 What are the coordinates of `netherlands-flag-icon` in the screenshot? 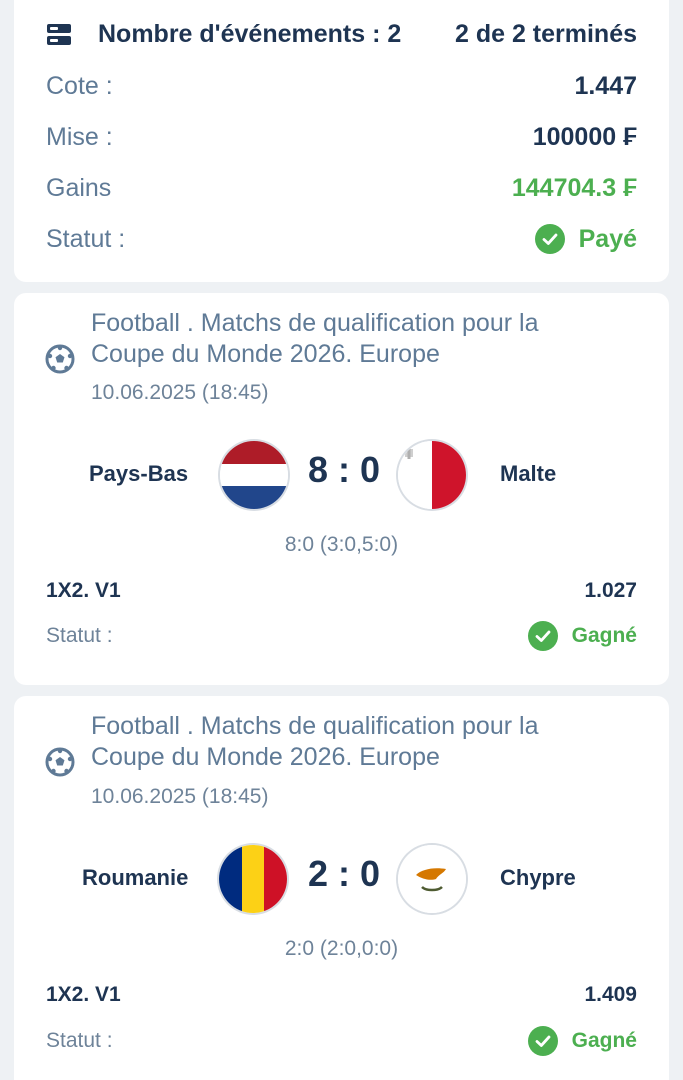 It's located at (254, 475).